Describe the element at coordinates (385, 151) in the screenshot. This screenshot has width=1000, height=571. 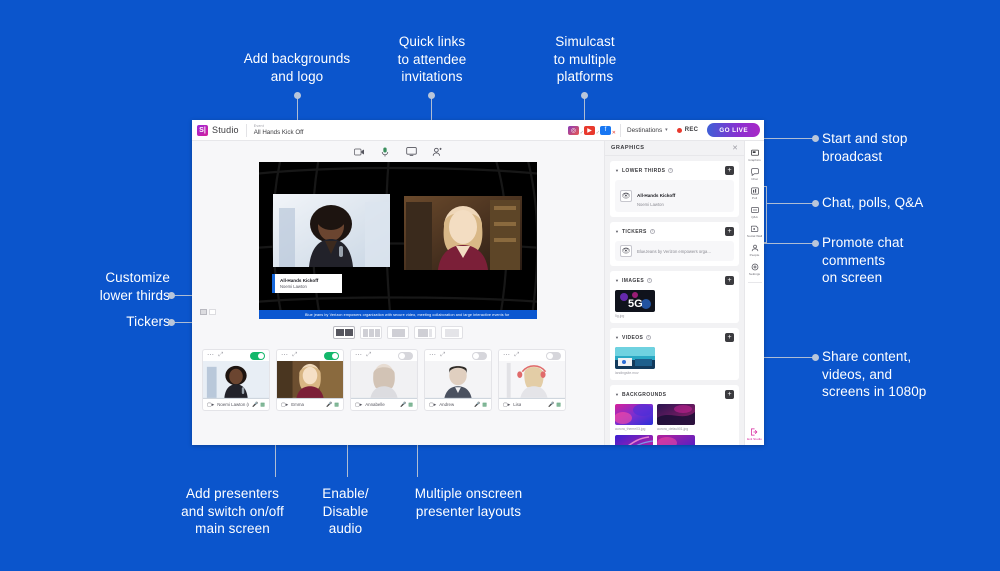
I see `microphone-icon` at that location.